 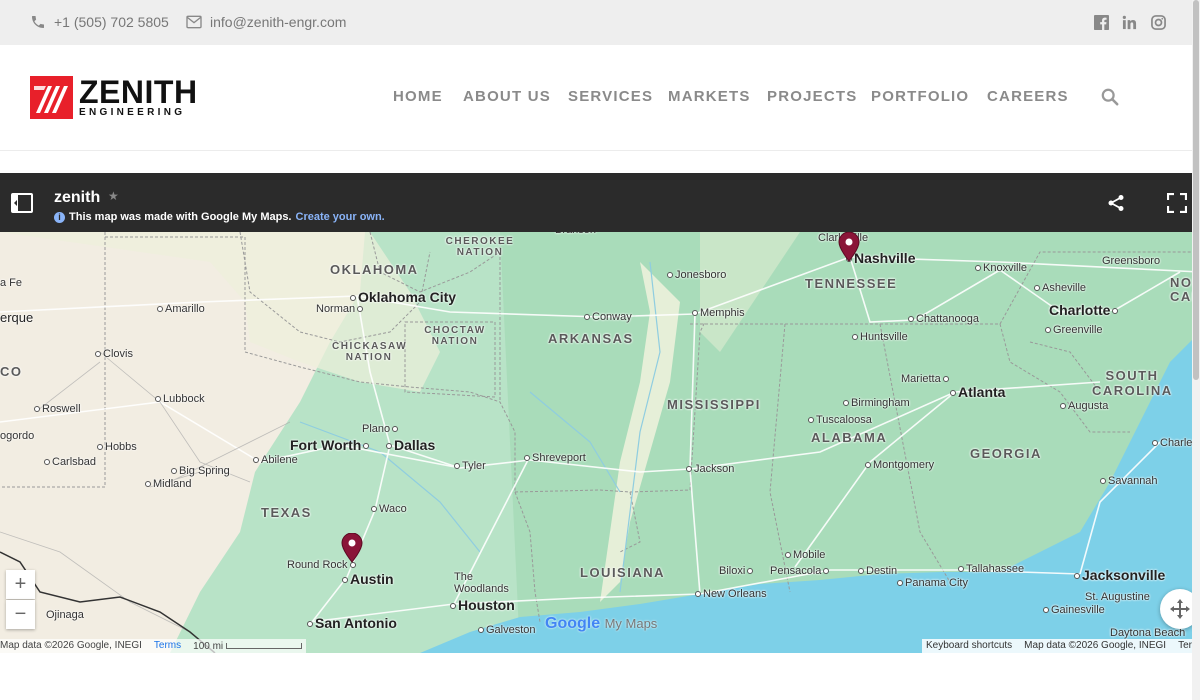 I want to click on google-my-maps-logo: Google My Maps, so click(x=601, y=624).